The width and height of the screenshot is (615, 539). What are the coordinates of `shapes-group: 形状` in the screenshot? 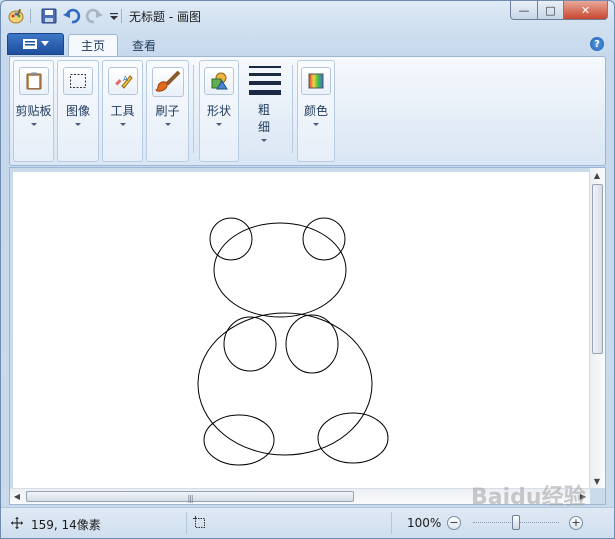 It's located at (219, 111).